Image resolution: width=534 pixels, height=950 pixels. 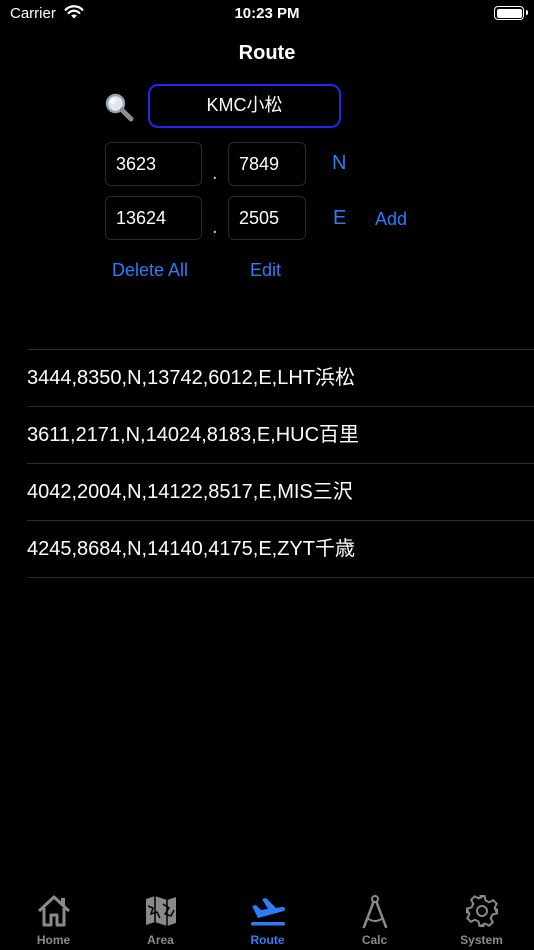 I want to click on tab-calc-label: Calc, so click(x=374, y=940).